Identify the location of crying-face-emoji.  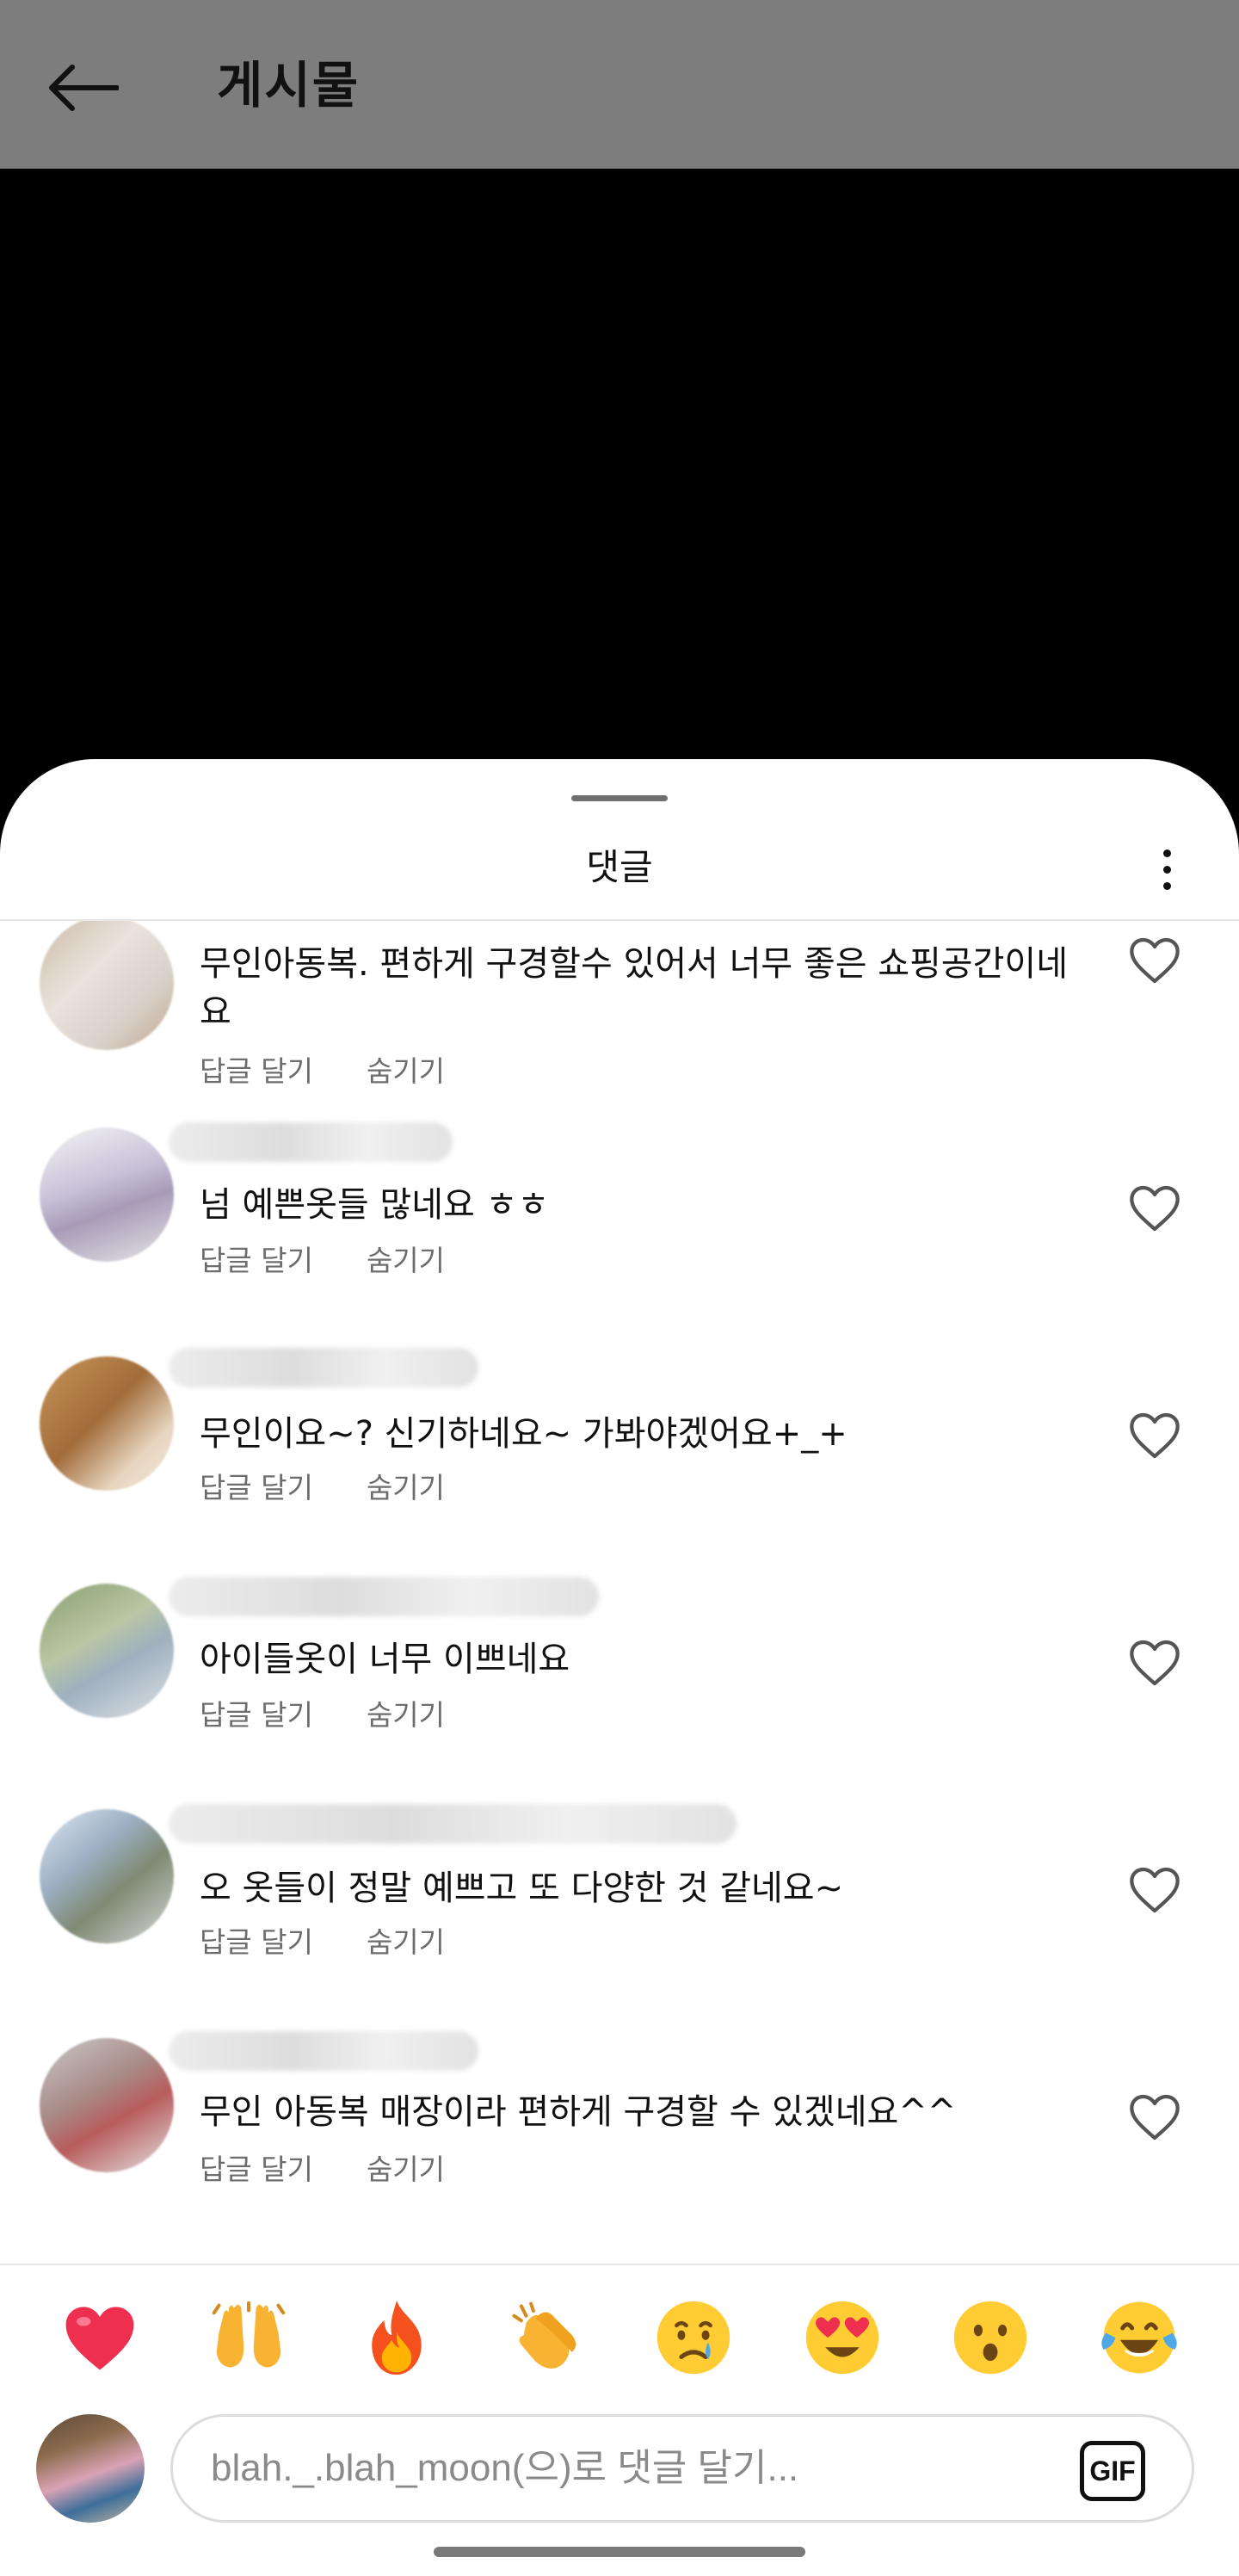
(693, 2338).